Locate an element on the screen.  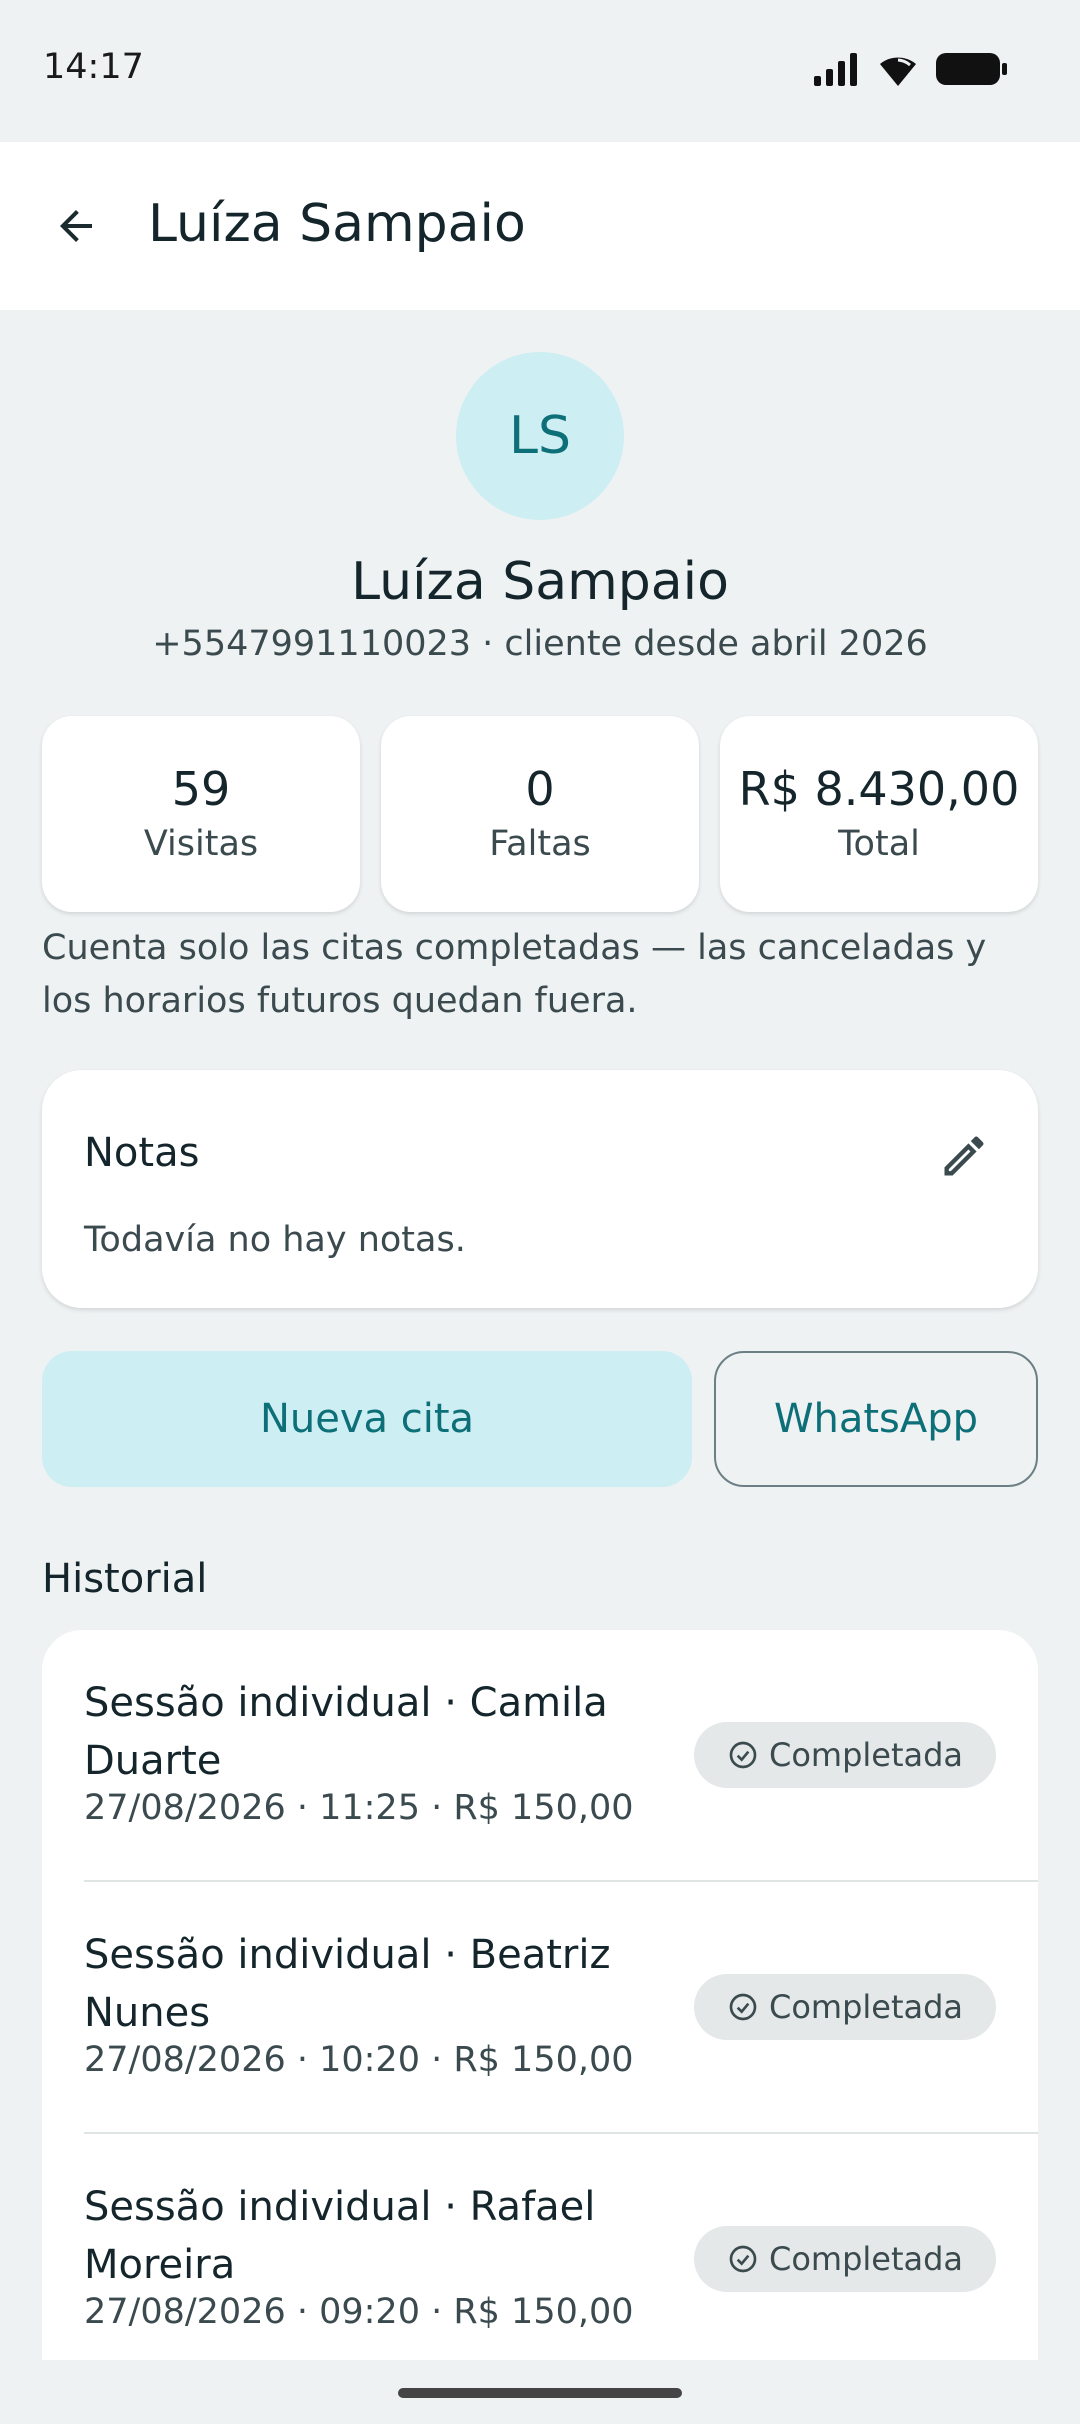
pencil-icon is located at coordinates (964, 1156).